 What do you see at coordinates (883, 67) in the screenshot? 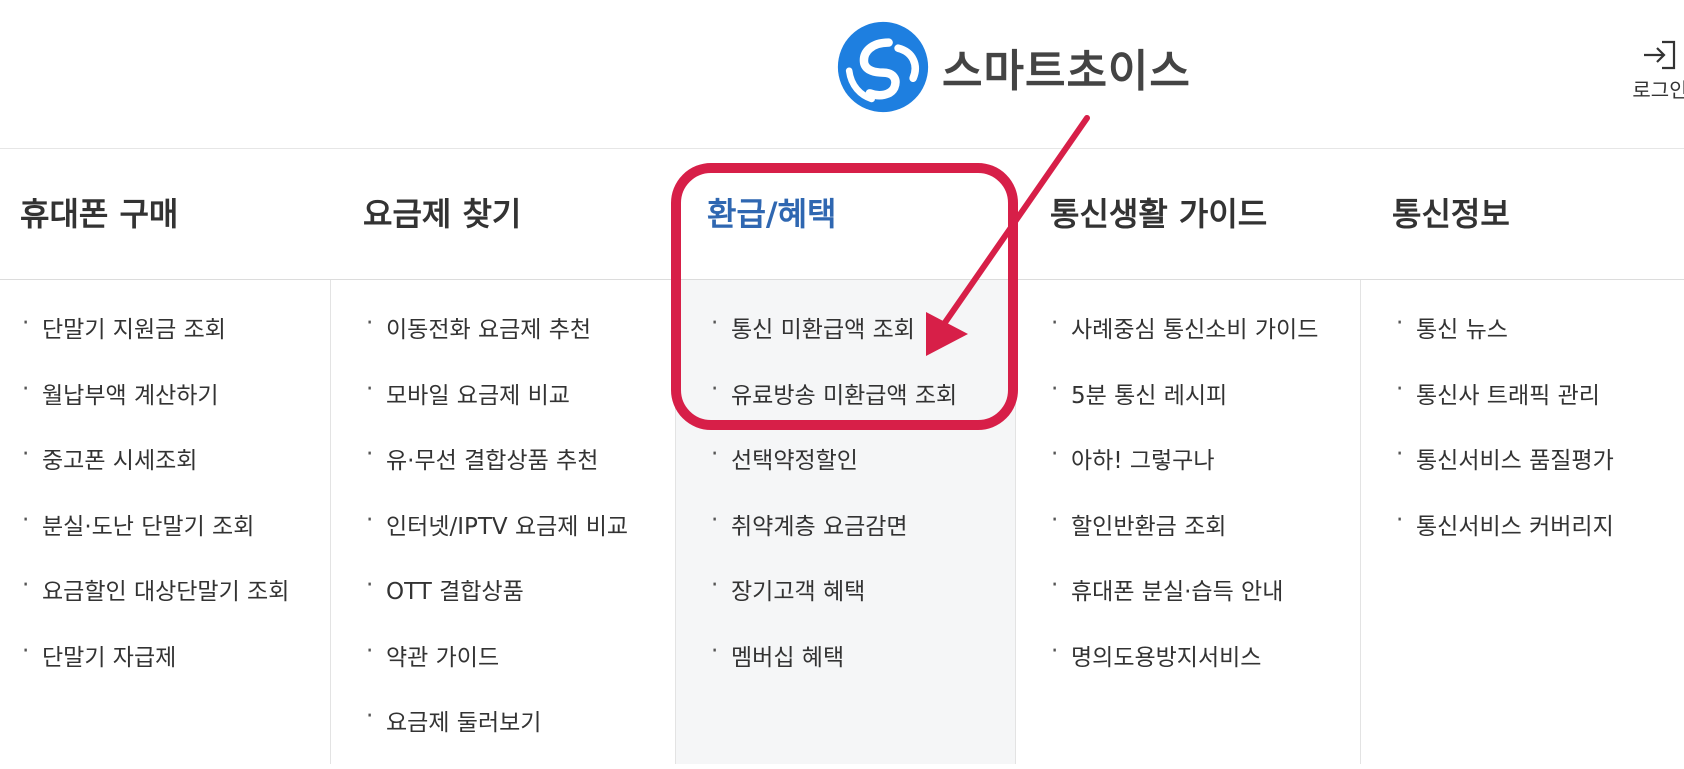
I see `smartchoice-logo-icon` at bounding box center [883, 67].